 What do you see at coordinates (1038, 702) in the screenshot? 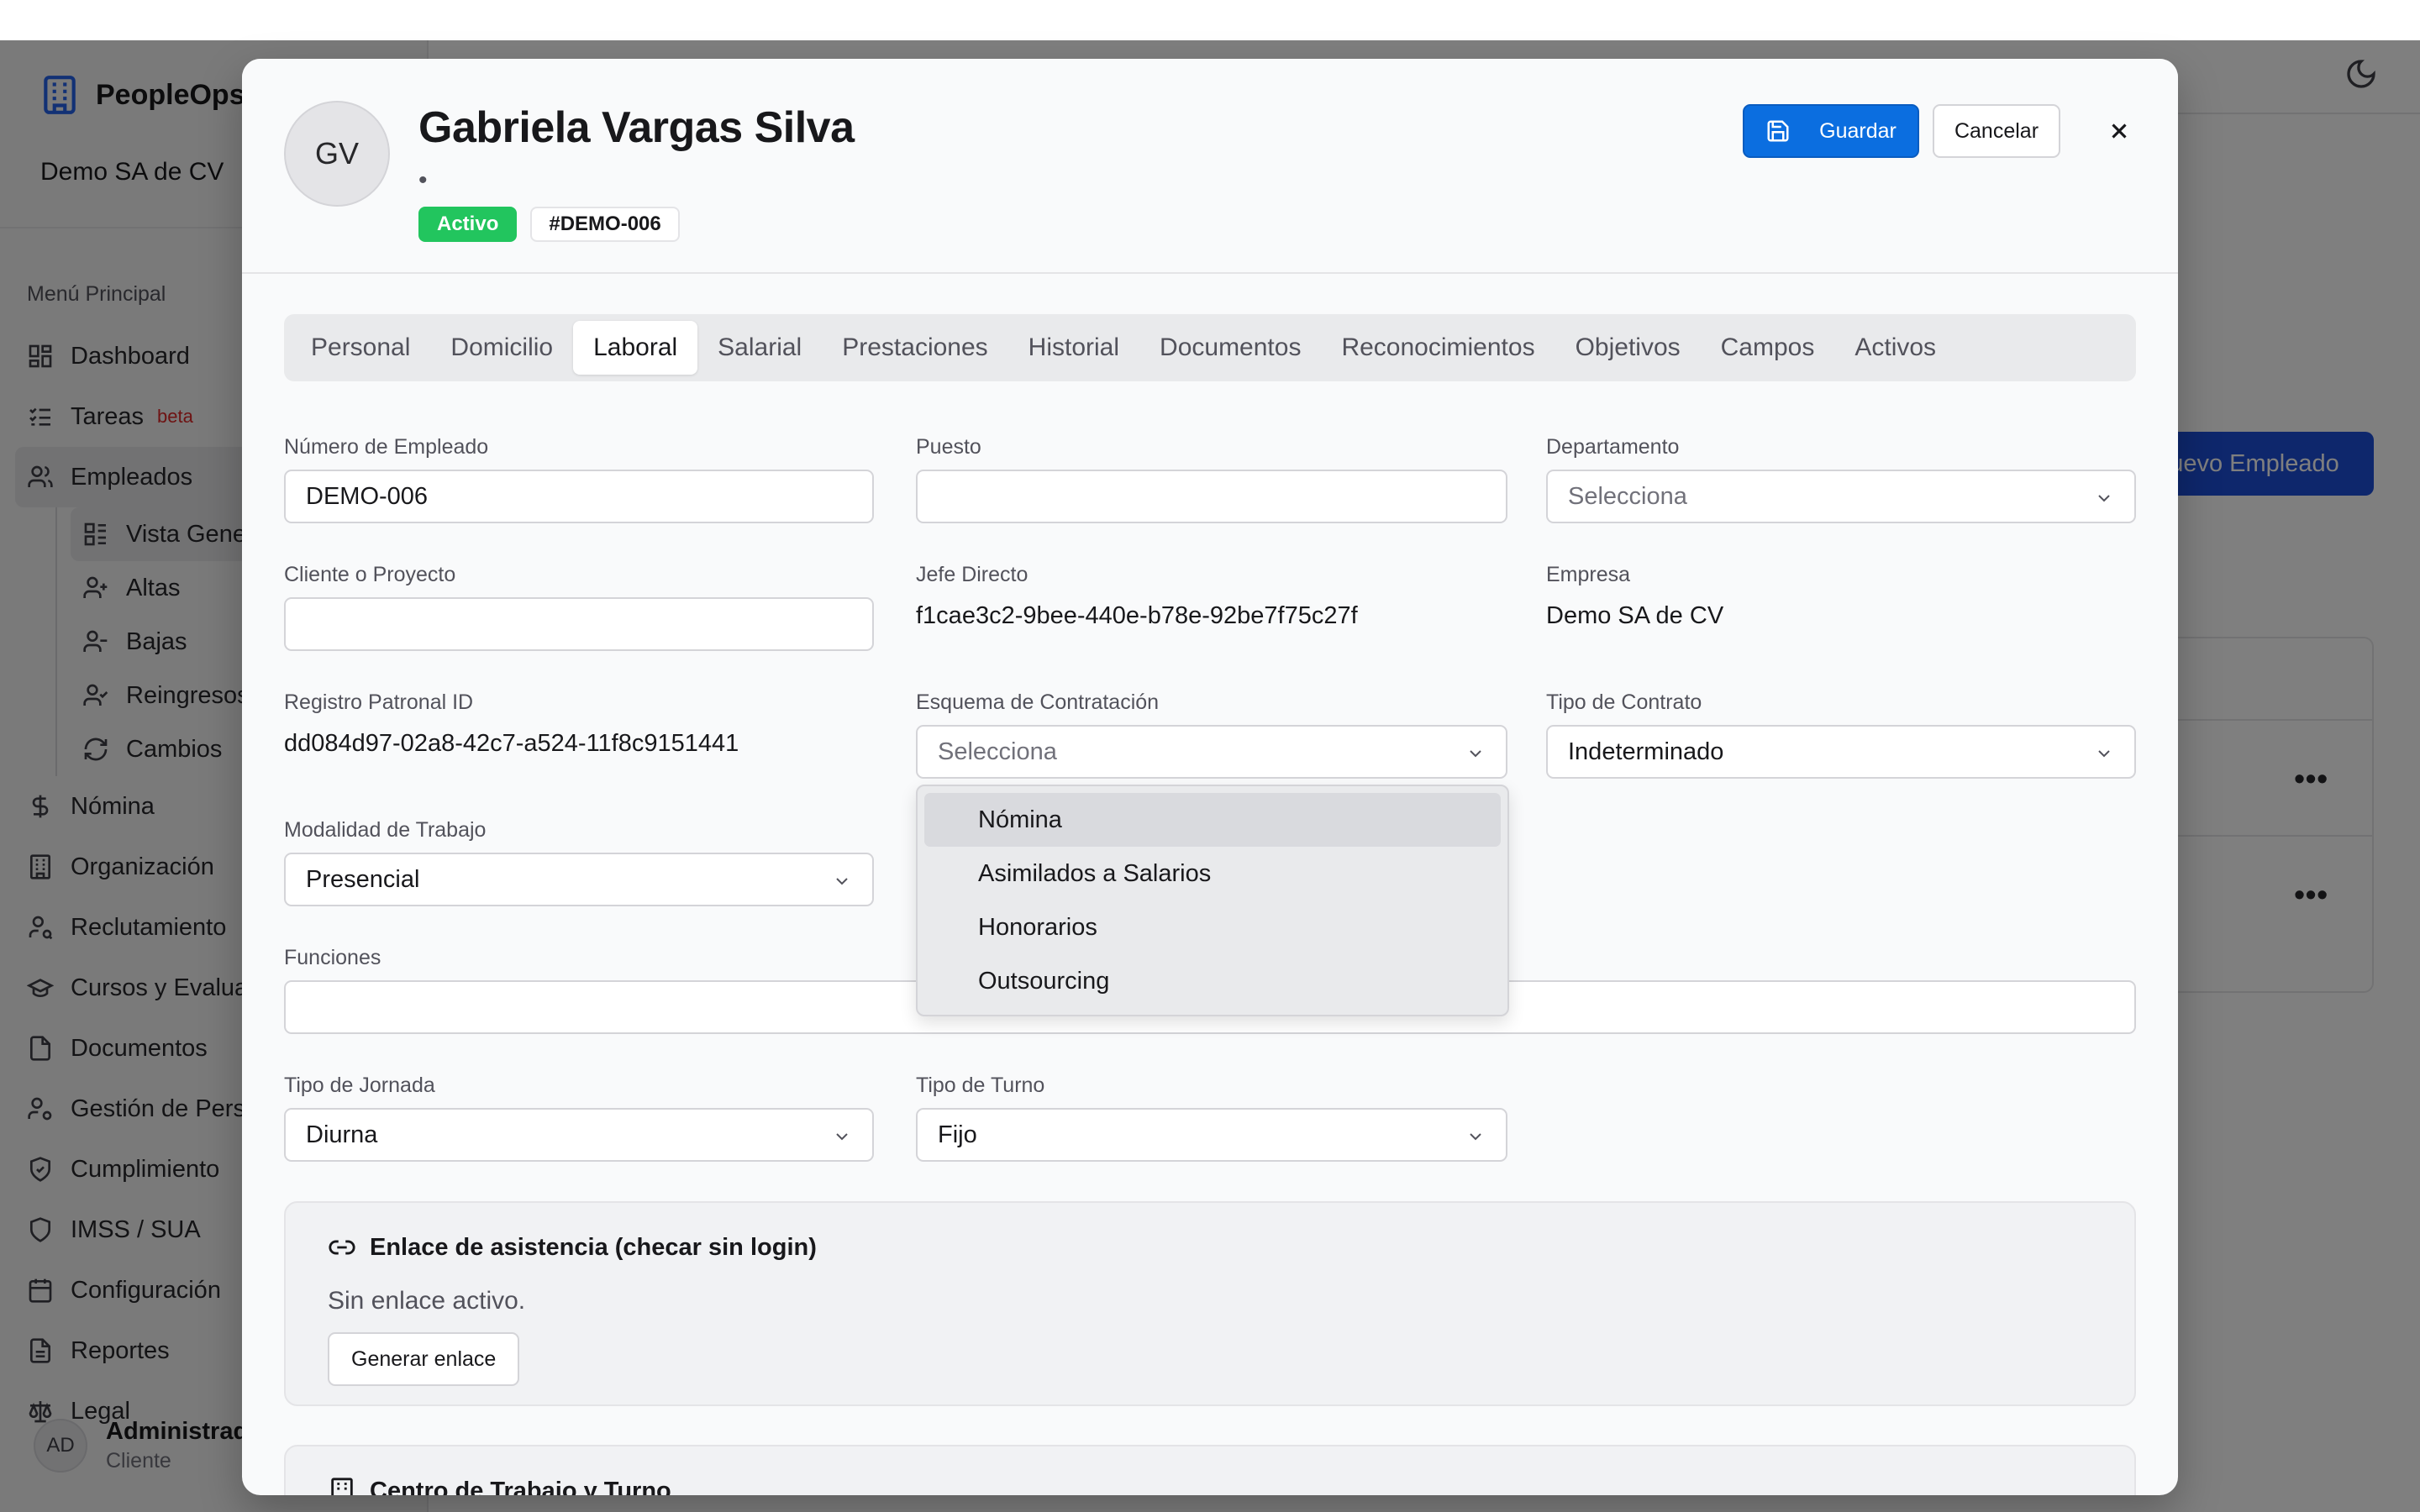
I see `field-label: Esquema de Contratación` at bounding box center [1038, 702].